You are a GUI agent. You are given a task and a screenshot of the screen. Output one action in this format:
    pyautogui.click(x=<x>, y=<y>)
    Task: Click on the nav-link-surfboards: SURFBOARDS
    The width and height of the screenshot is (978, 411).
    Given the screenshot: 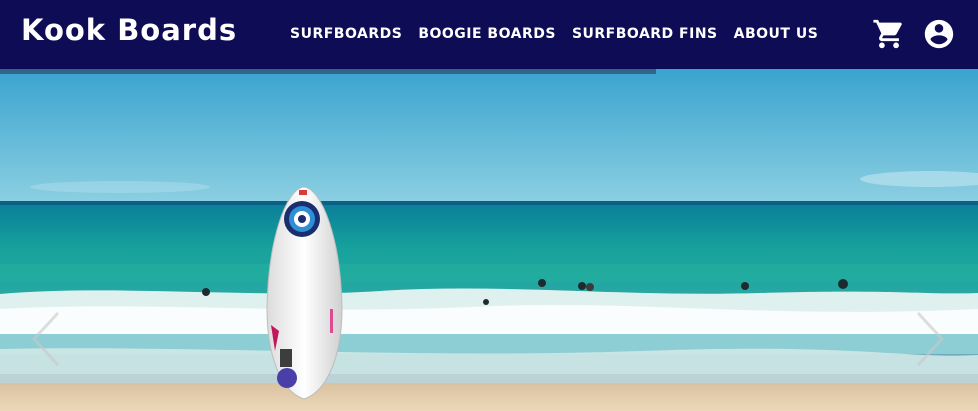 What is the action you would take?
    pyautogui.click(x=346, y=34)
    